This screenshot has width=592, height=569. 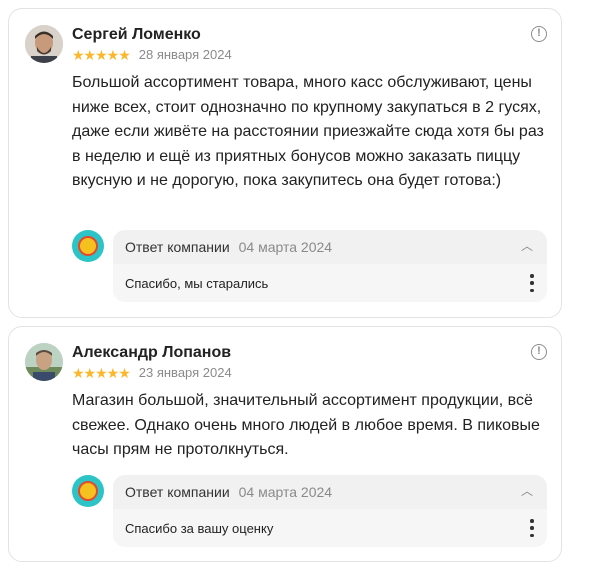 I want to click on review-date: 23 января 2024, so click(x=185, y=372).